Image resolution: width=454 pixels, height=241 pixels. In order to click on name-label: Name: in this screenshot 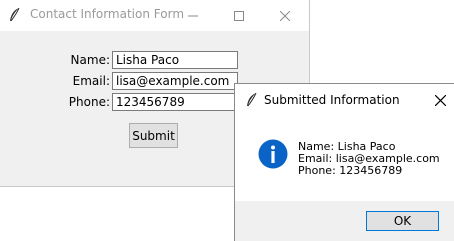, I will do `click(90, 60)`.